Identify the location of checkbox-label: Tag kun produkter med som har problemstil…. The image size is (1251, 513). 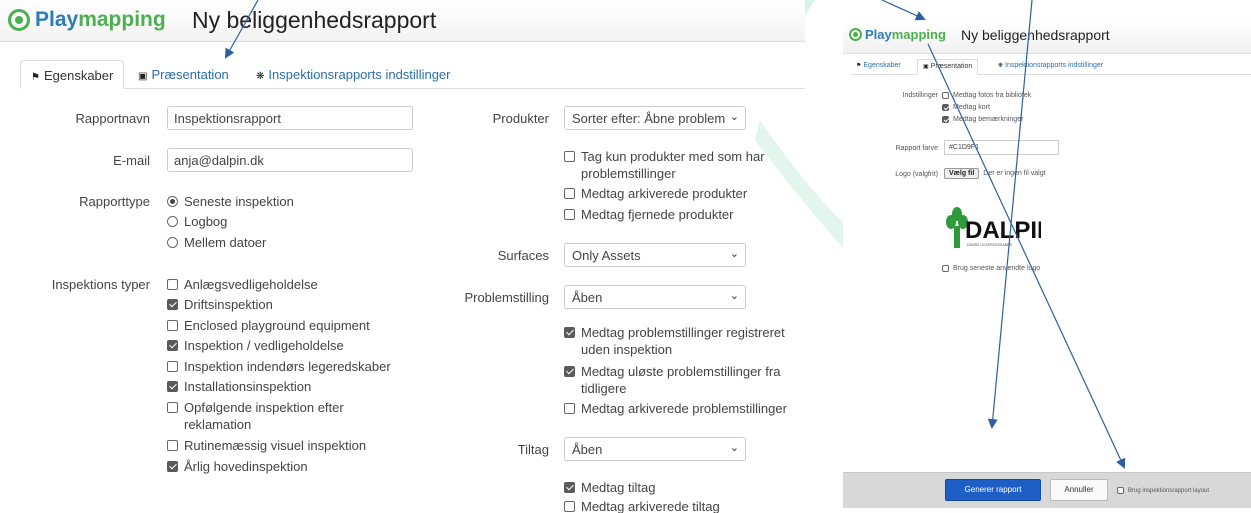
(673, 165).